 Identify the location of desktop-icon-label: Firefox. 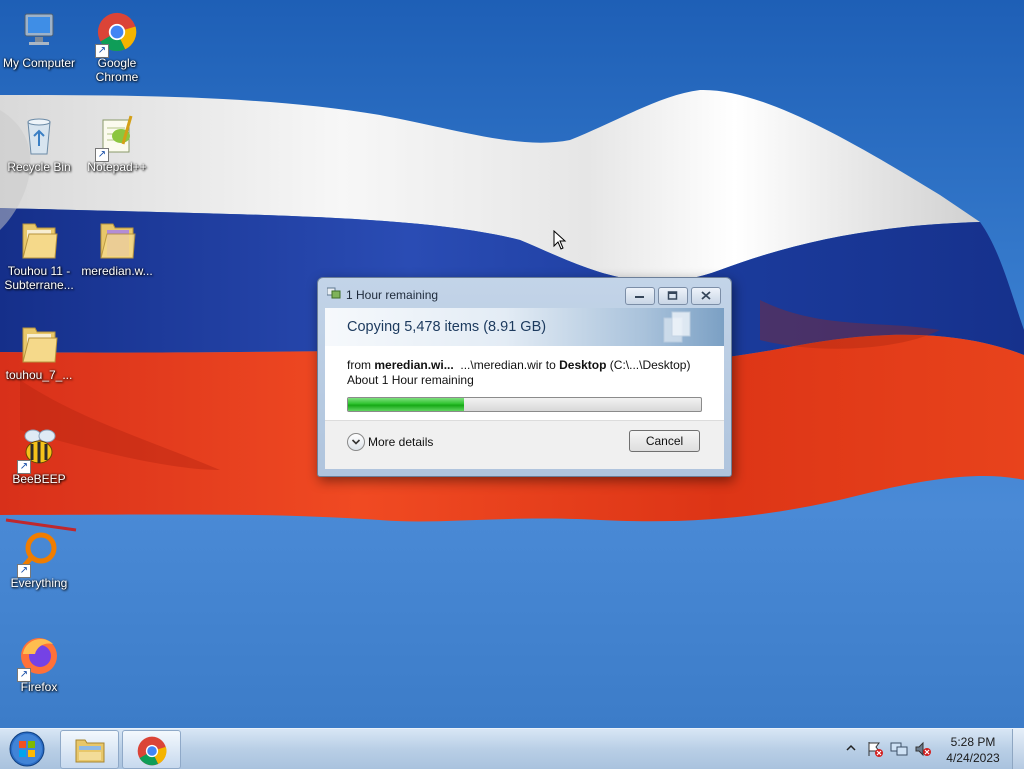
(39, 687).